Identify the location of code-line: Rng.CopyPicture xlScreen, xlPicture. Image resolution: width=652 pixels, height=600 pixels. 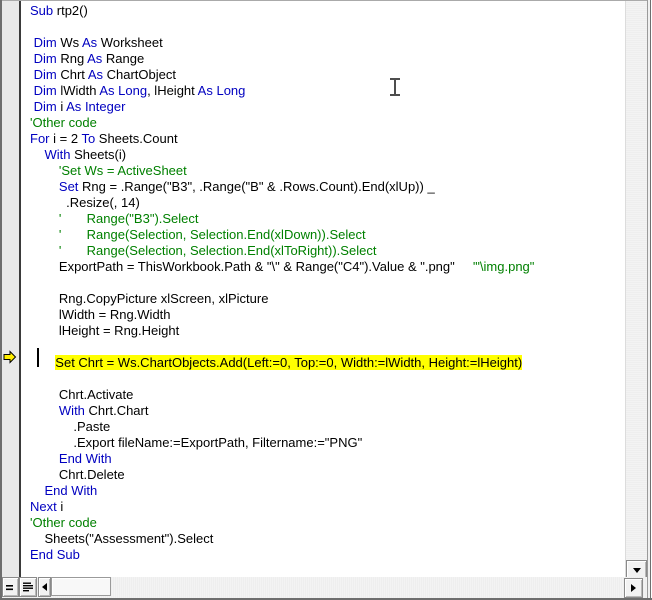
(327, 299).